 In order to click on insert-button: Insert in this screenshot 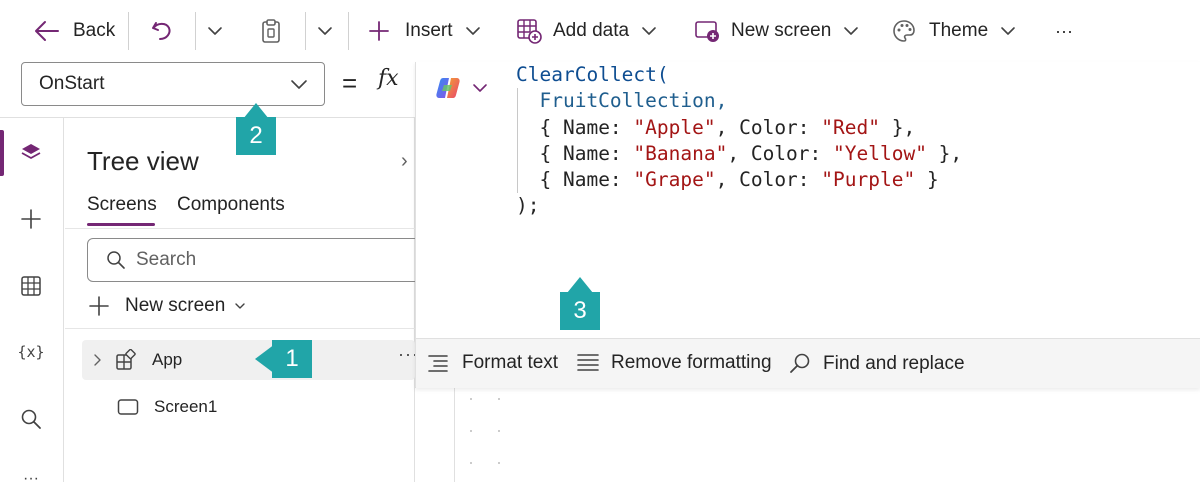, I will do `click(424, 31)`.